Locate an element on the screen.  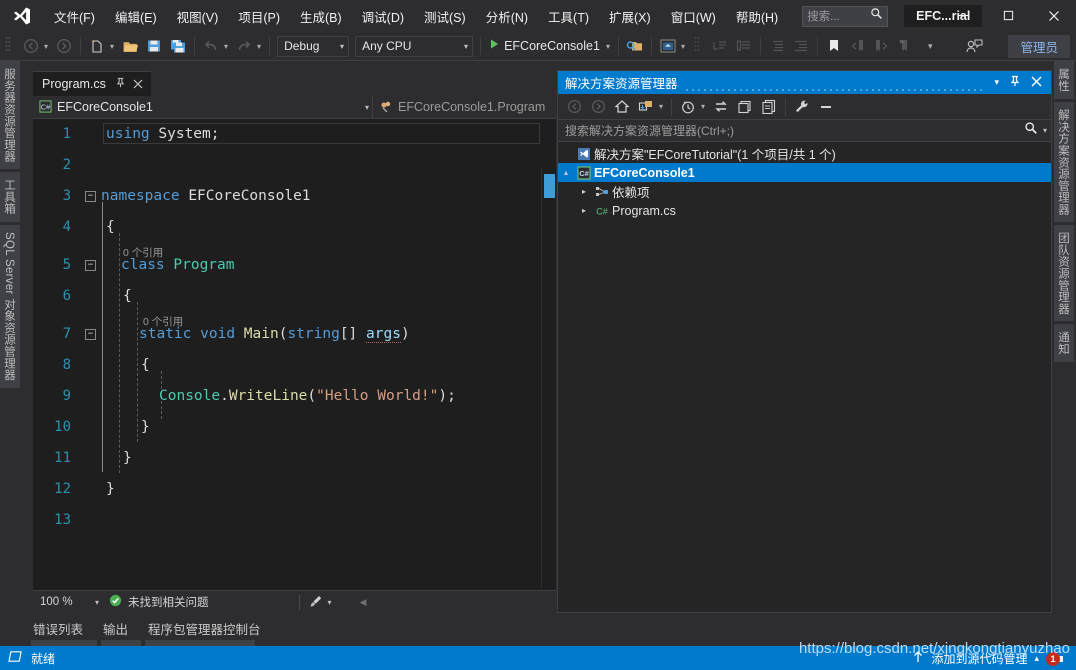
menu-item-analyze: 分析(N) is located at coordinates (507, 16).